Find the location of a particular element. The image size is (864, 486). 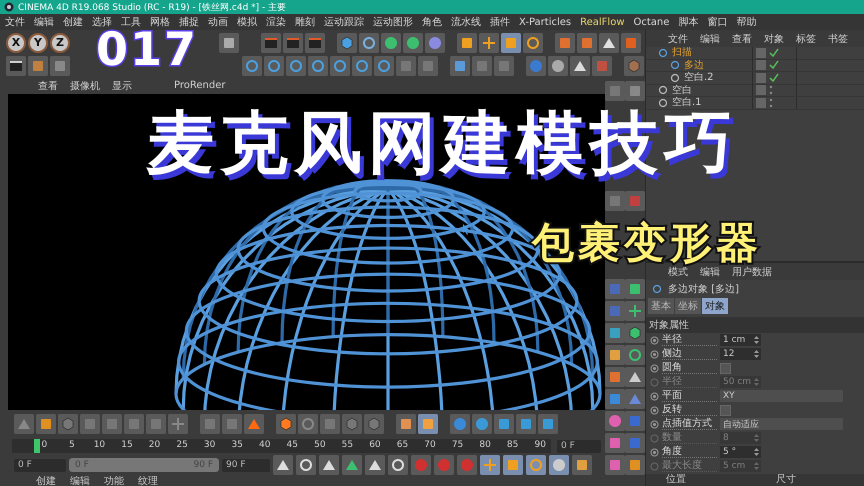

menu-item: 网格 is located at coordinates (160, 22).